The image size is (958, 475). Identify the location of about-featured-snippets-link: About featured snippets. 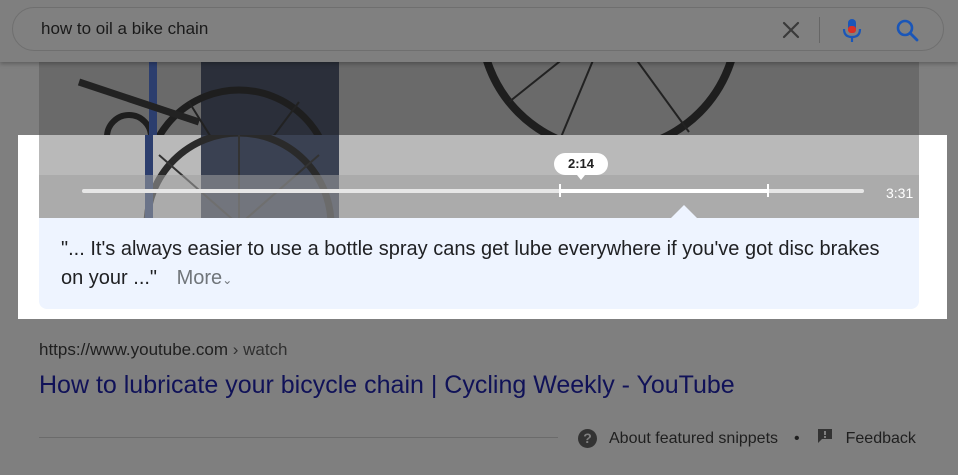
(693, 439).